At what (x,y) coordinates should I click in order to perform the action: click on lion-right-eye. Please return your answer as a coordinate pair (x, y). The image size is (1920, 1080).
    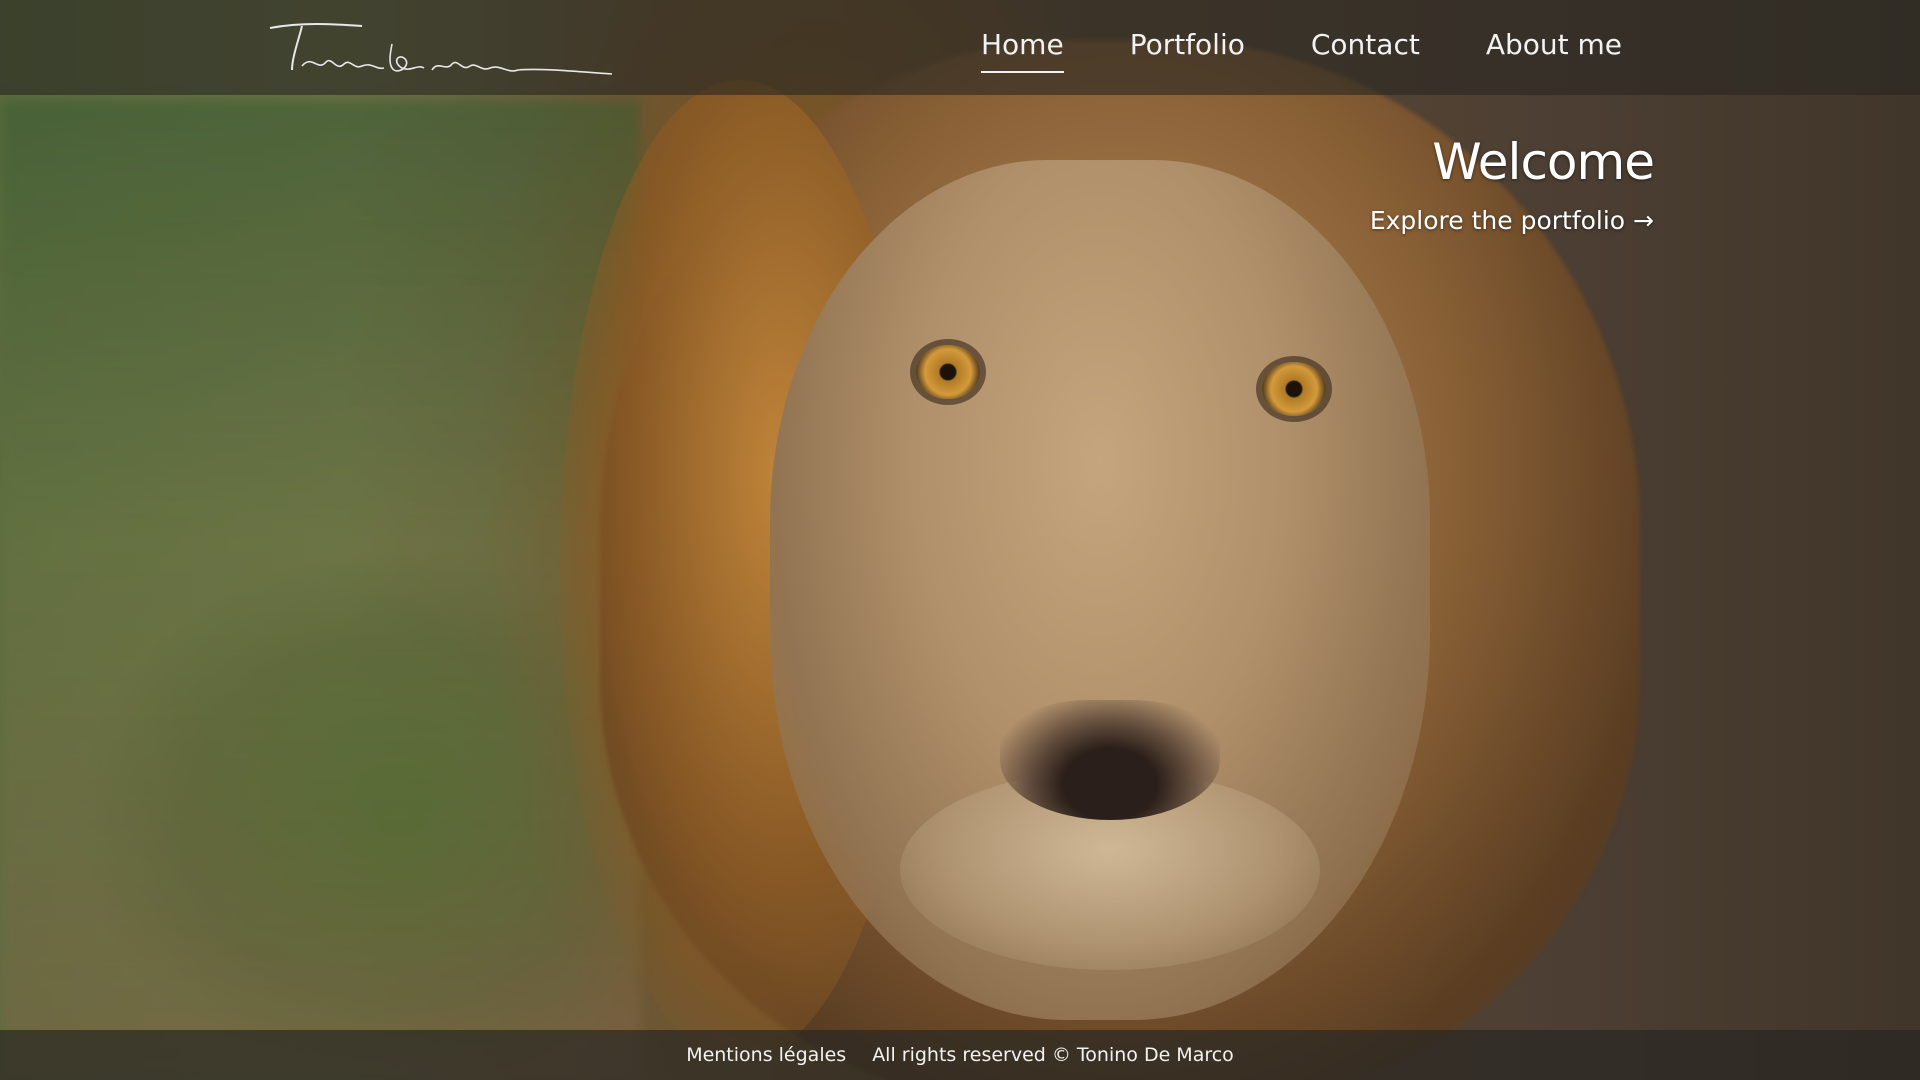
    Looking at the image, I should click on (1294, 389).